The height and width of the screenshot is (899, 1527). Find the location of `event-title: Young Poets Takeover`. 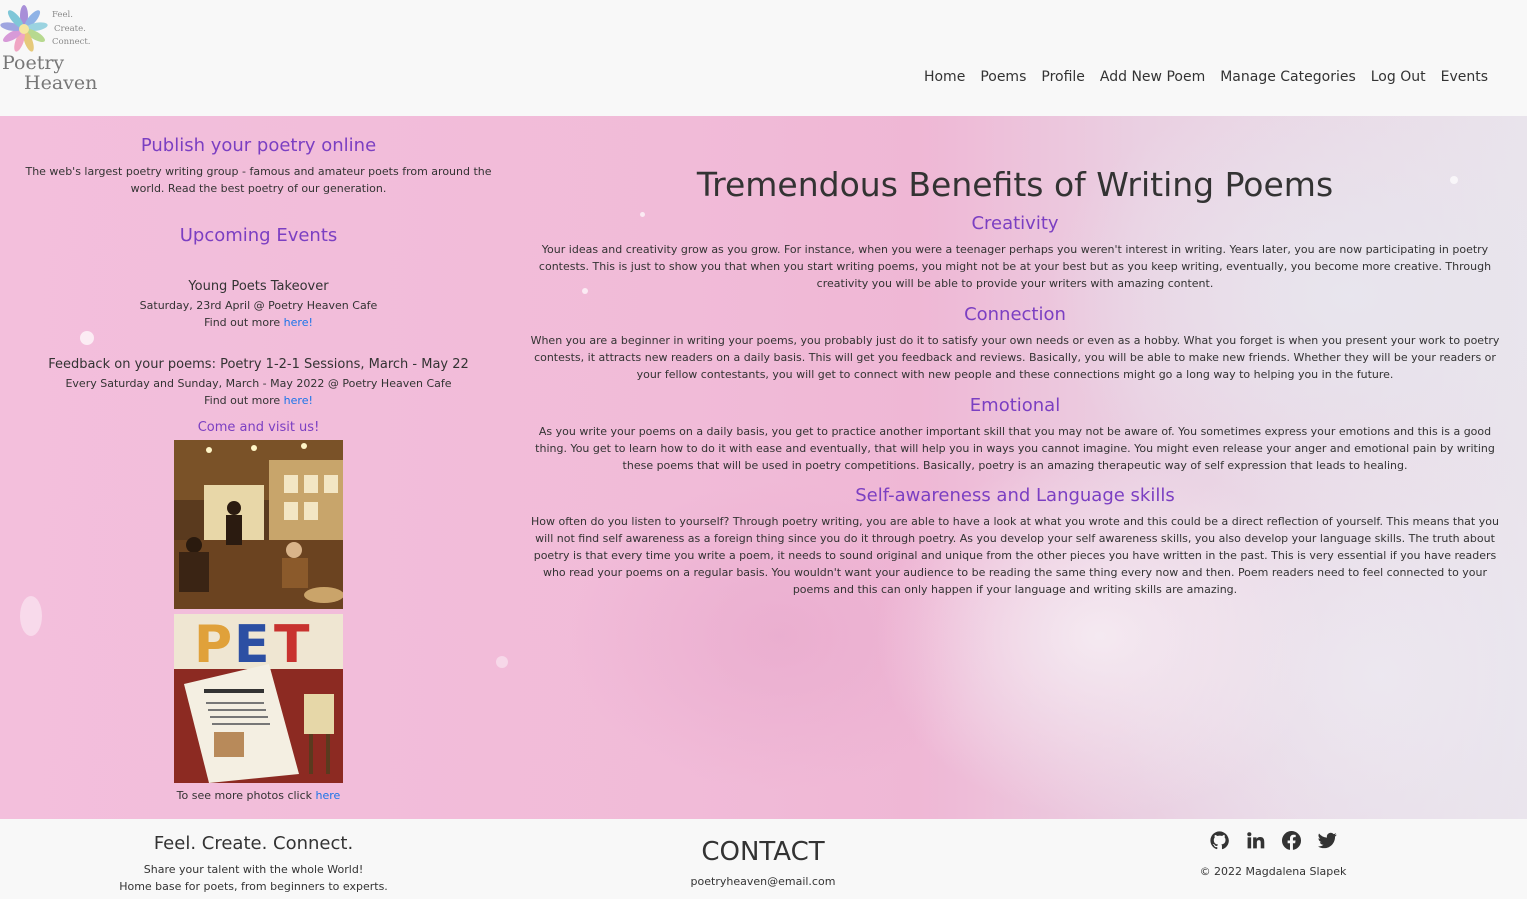

event-title: Young Poets Takeover is located at coordinates (258, 286).